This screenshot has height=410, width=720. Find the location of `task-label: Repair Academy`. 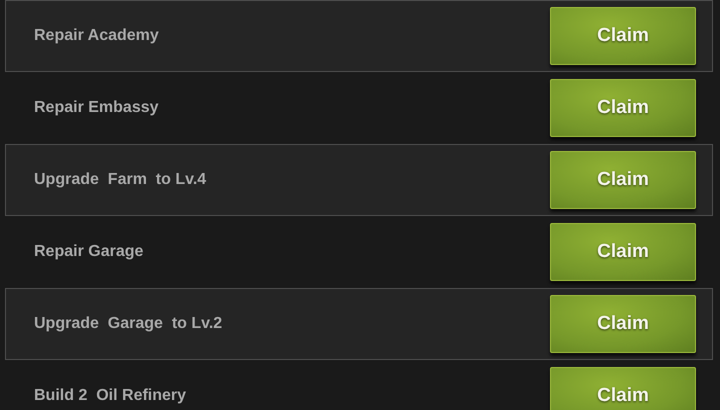

task-label: Repair Academy is located at coordinates (96, 36).